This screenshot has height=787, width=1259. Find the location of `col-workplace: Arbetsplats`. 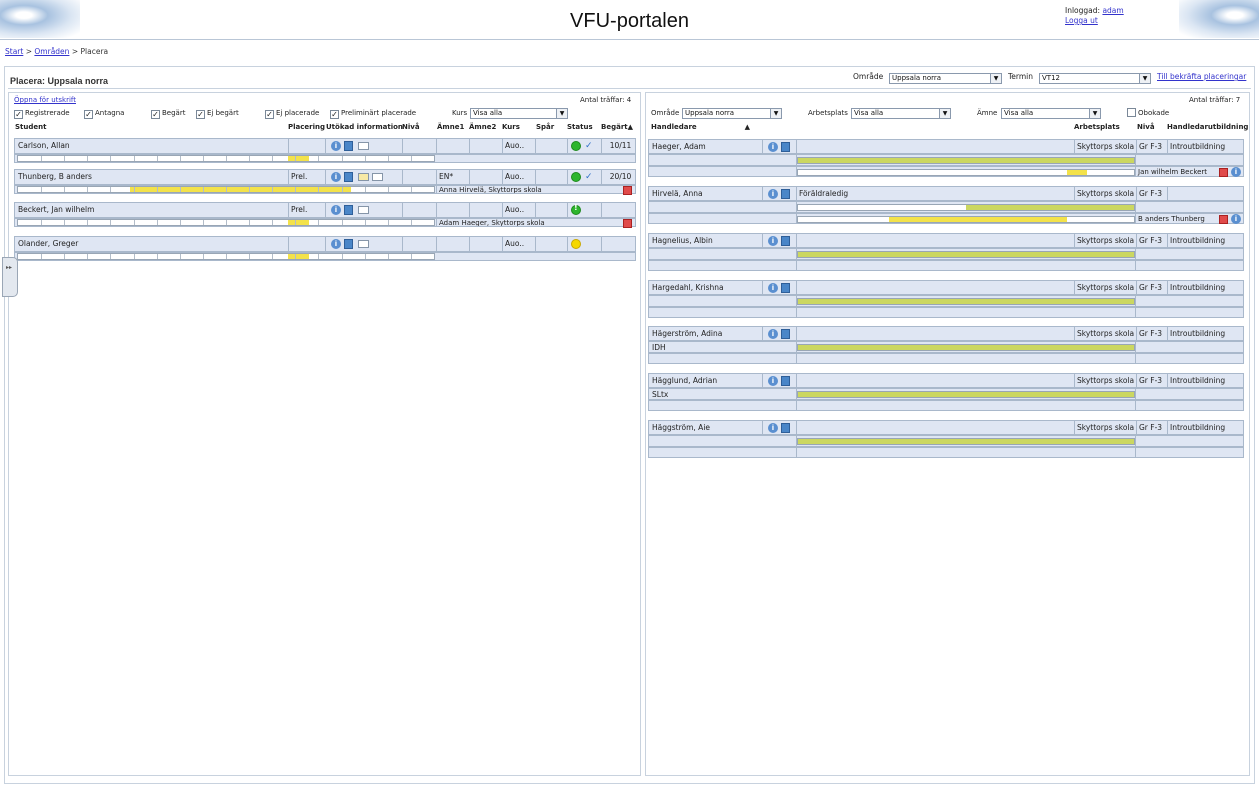

col-workplace: Arbetsplats is located at coordinates (1097, 127).